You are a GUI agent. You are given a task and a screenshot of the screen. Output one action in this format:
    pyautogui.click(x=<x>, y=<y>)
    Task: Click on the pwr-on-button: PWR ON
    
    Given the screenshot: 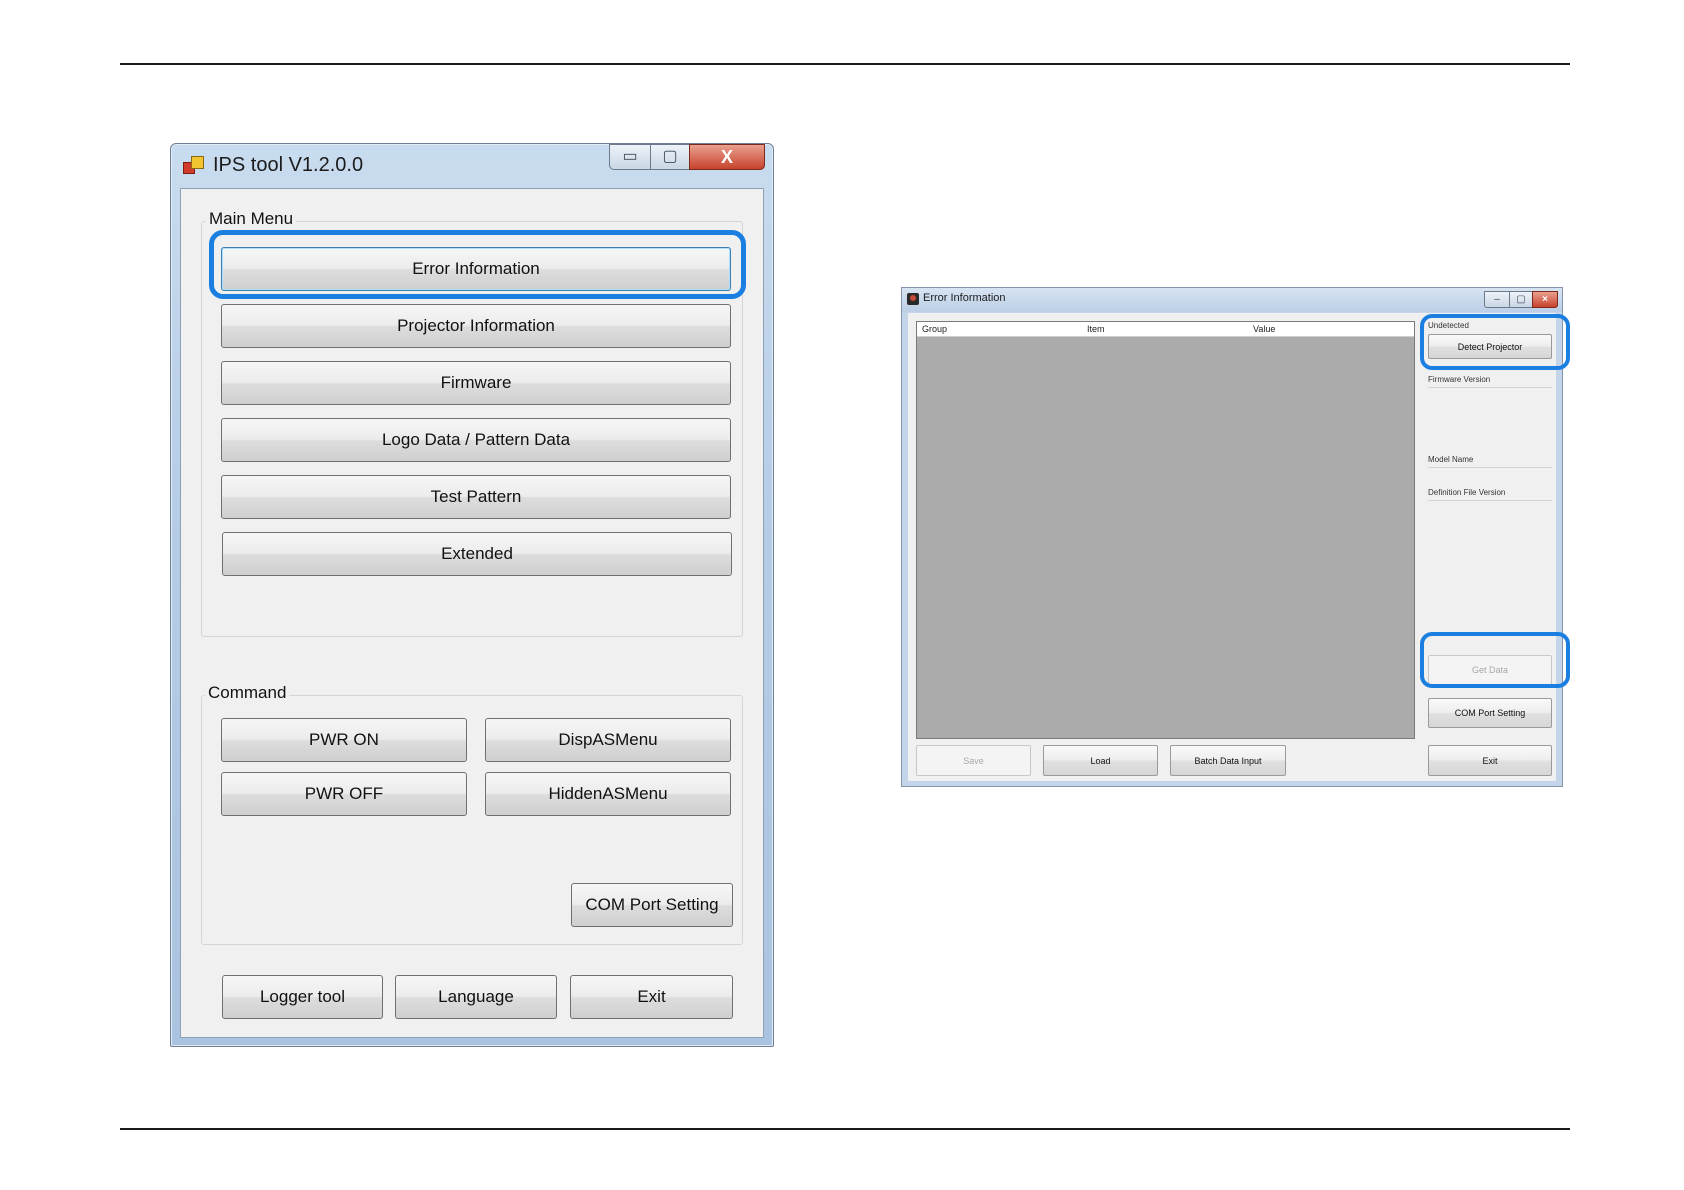 What is the action you would take?
    pyautogui.click(x=344, y=740)
    